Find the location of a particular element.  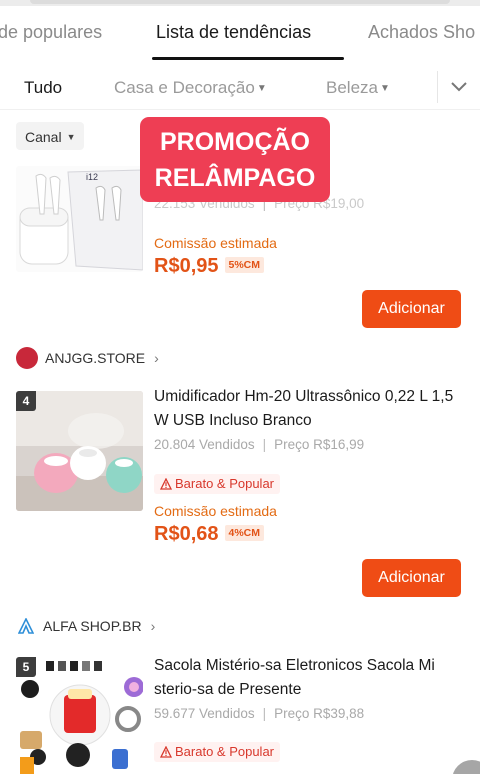

rank-badge: 5 is located at coordinates (26, 667).